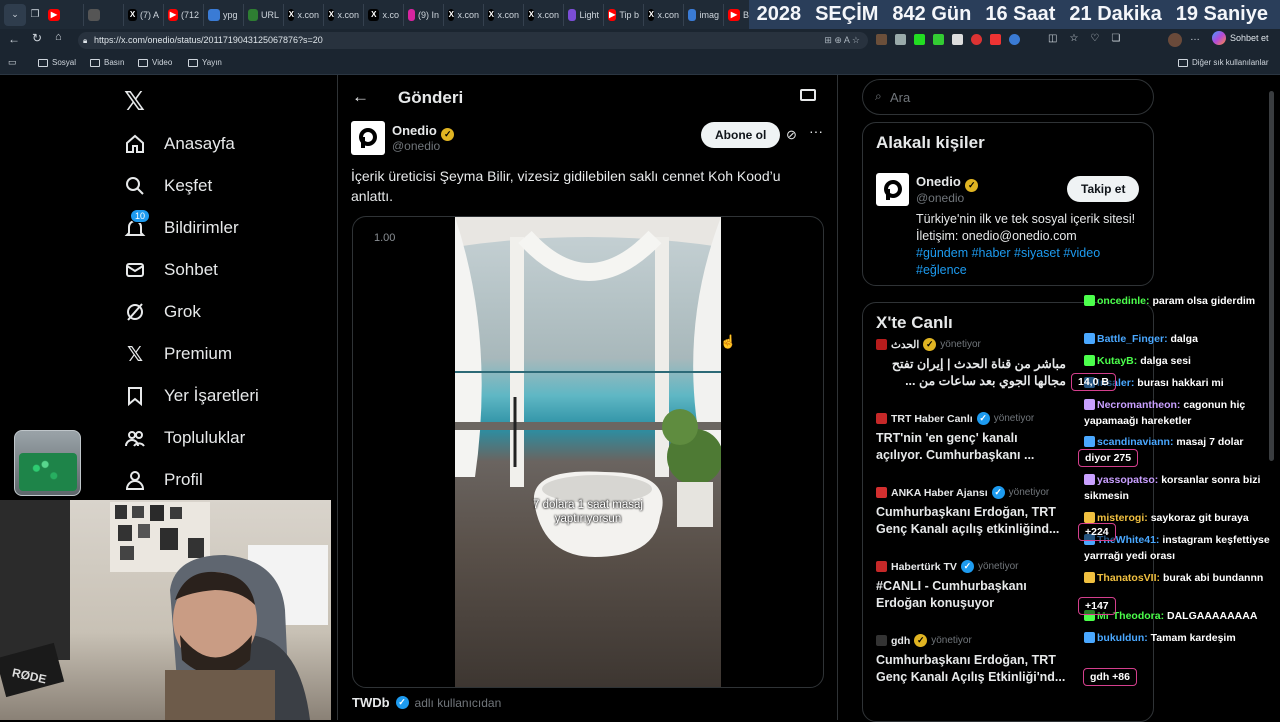  I want to click on browser-tab: Xx.co, so click(384, 14).